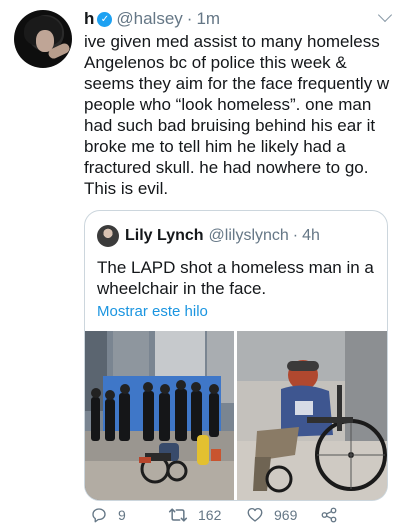 This screenshot has width=400, height=532. What do you see at coordinates (235, 267) in the screenshot?
I see `quoted-text-line: The LAPD shot a homeless man in a` at bounding box center [235, 267].